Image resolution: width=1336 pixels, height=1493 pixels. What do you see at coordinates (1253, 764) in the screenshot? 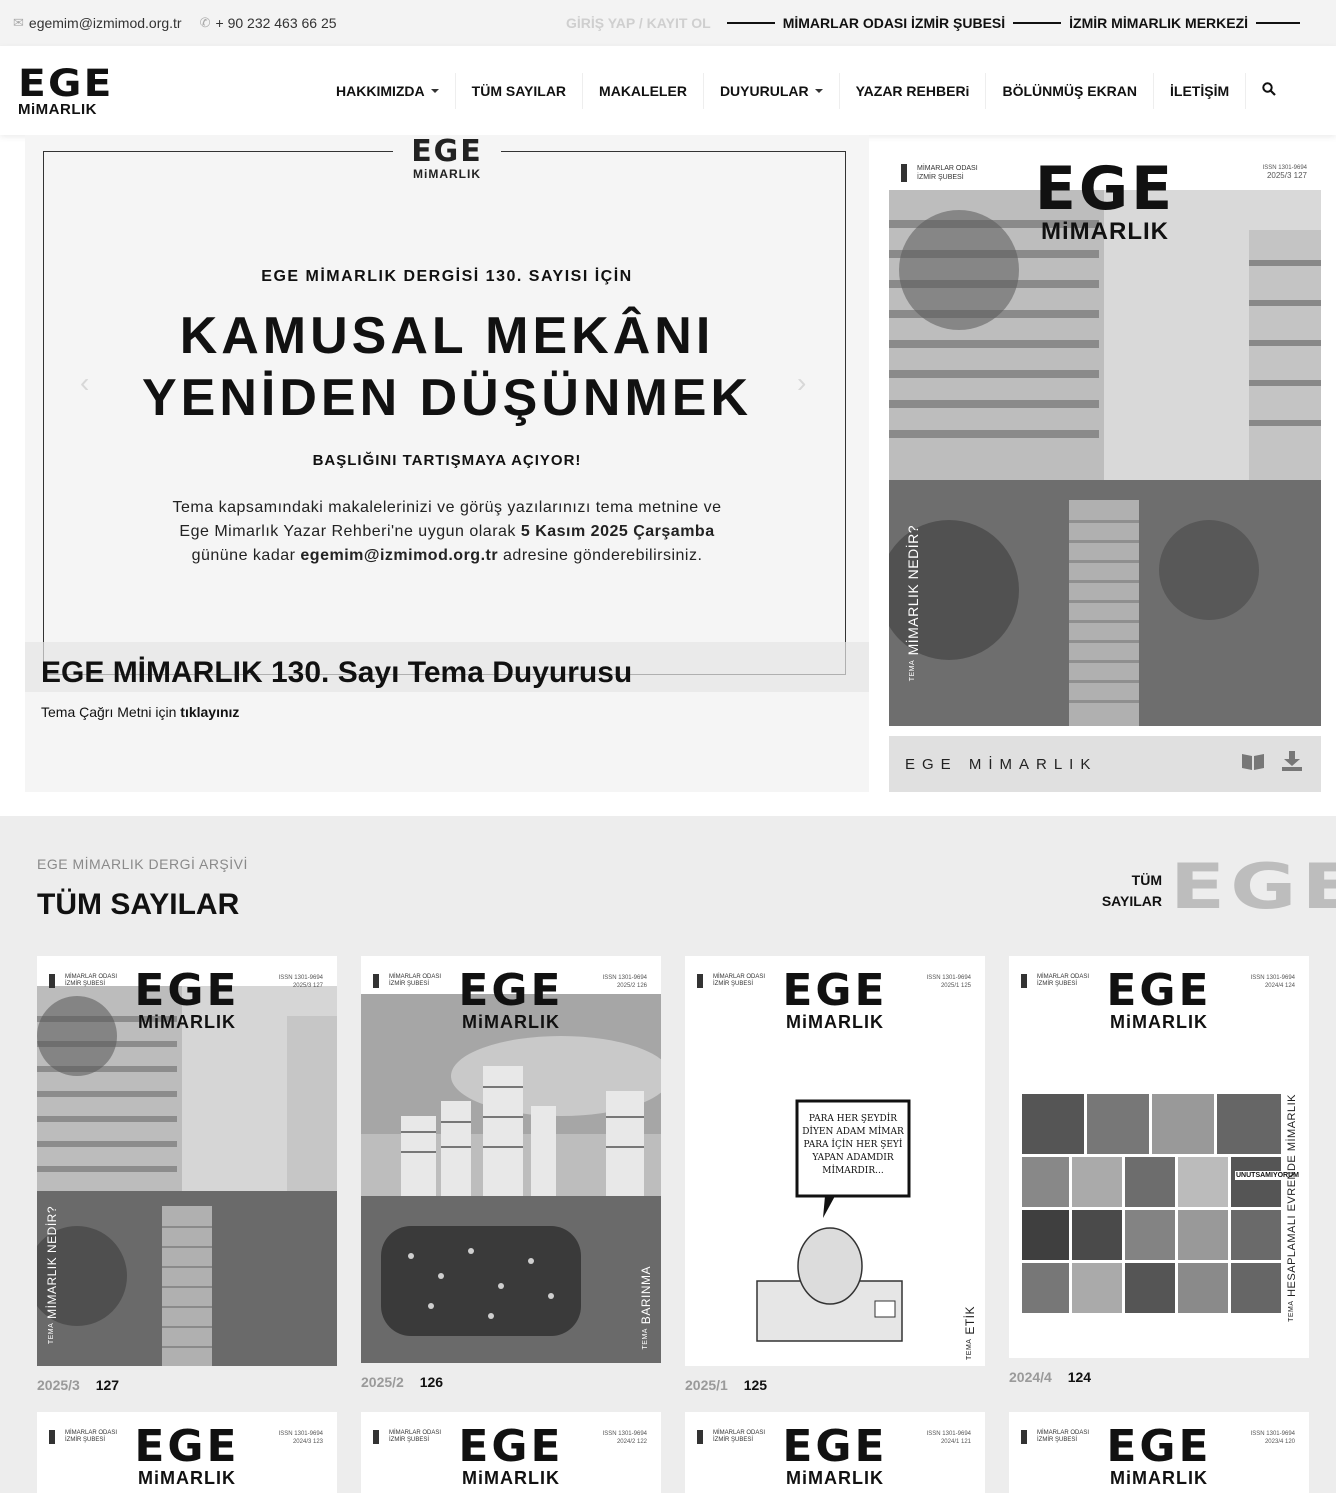
I see `book-icon` at bounding box center [1253, 764].